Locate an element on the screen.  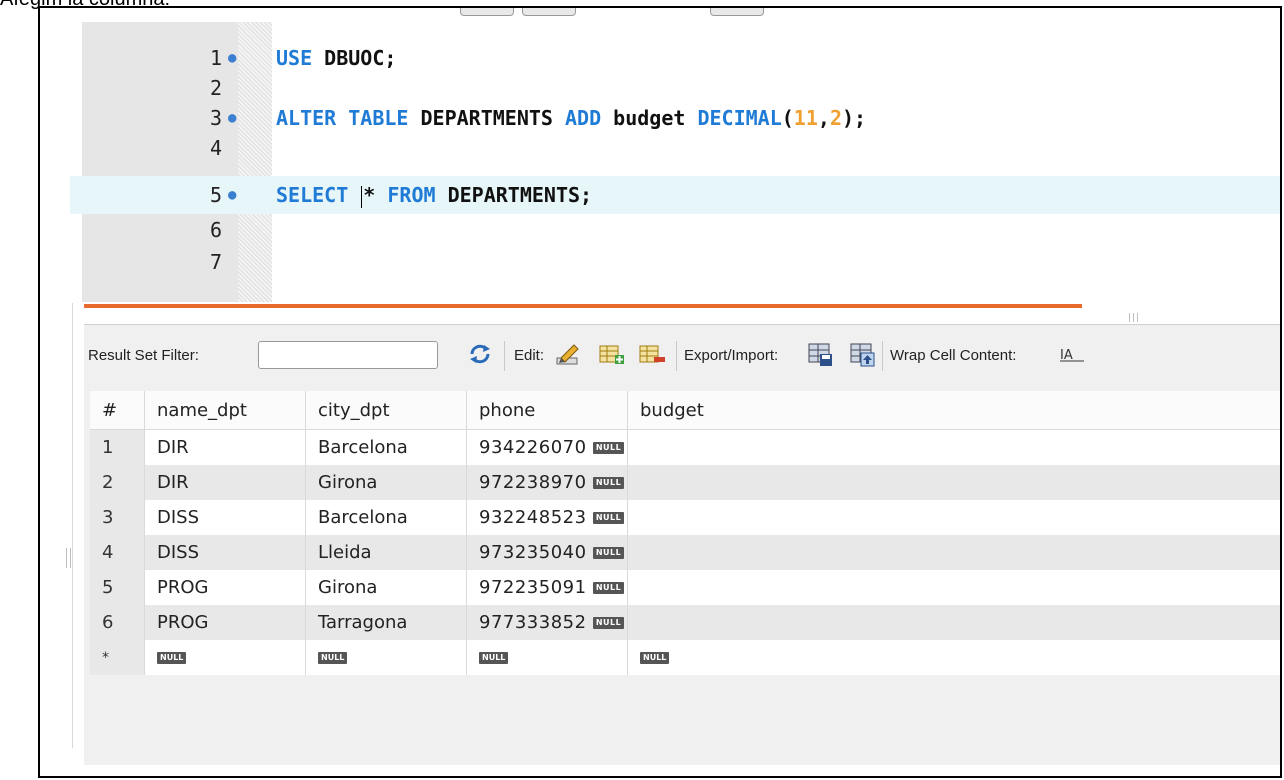
export-icon is located at coordinates (820, 354).